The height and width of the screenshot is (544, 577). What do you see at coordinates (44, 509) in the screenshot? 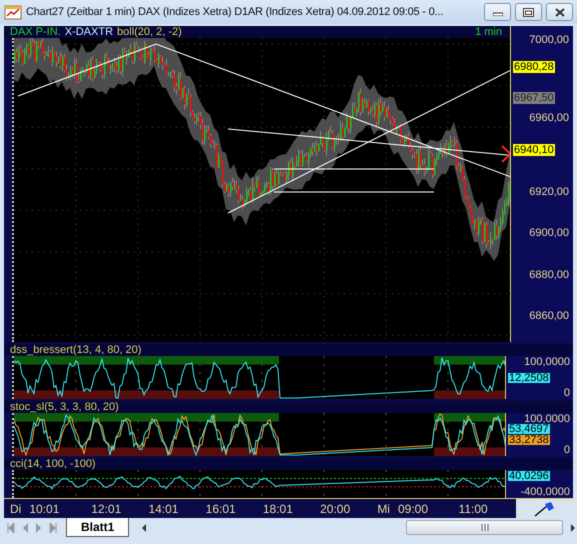
I see `time-label: 10:01` at bounding box center [44, 509].